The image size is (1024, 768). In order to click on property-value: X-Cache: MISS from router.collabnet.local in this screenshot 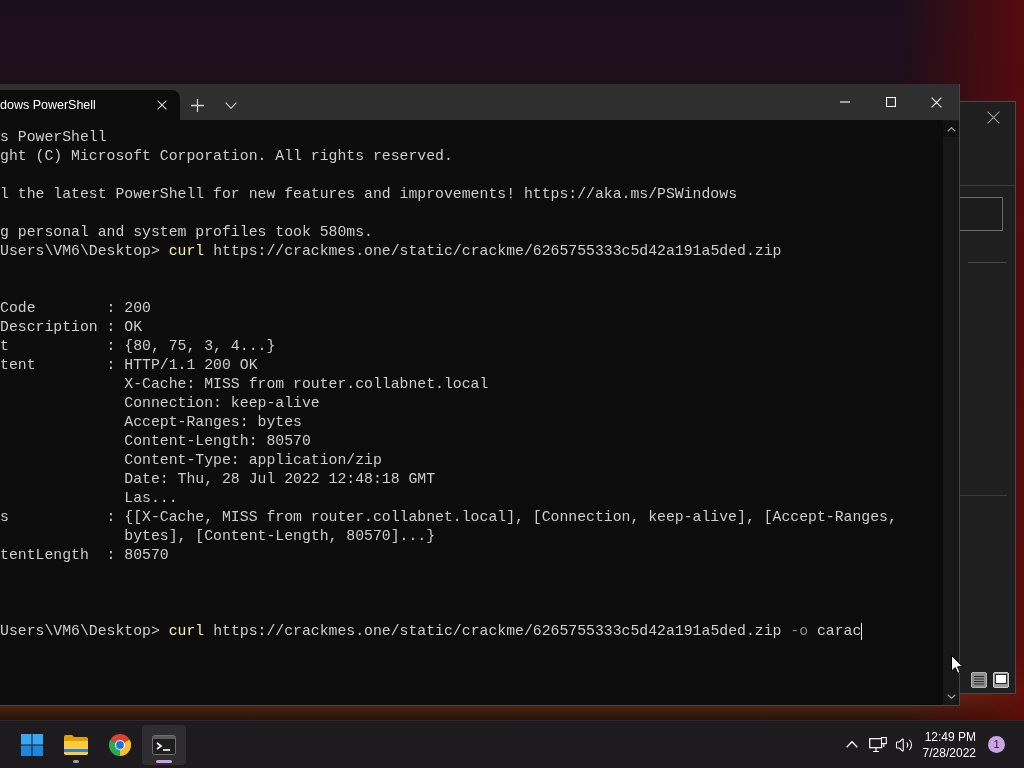, I will do `click(306, 384)`.